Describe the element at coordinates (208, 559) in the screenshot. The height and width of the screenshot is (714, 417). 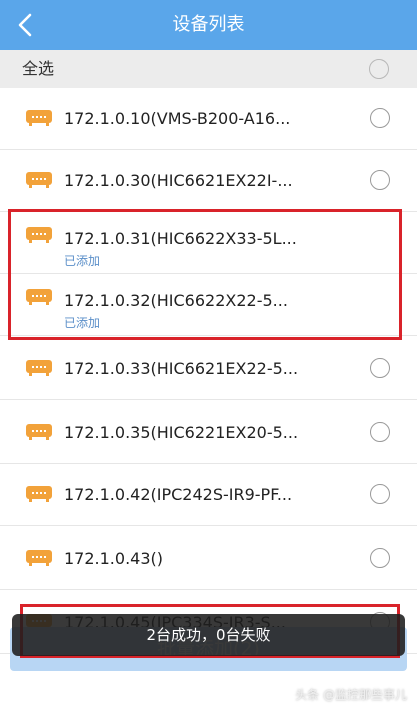
I see `device-row: 172.1.0.43()` at that location.